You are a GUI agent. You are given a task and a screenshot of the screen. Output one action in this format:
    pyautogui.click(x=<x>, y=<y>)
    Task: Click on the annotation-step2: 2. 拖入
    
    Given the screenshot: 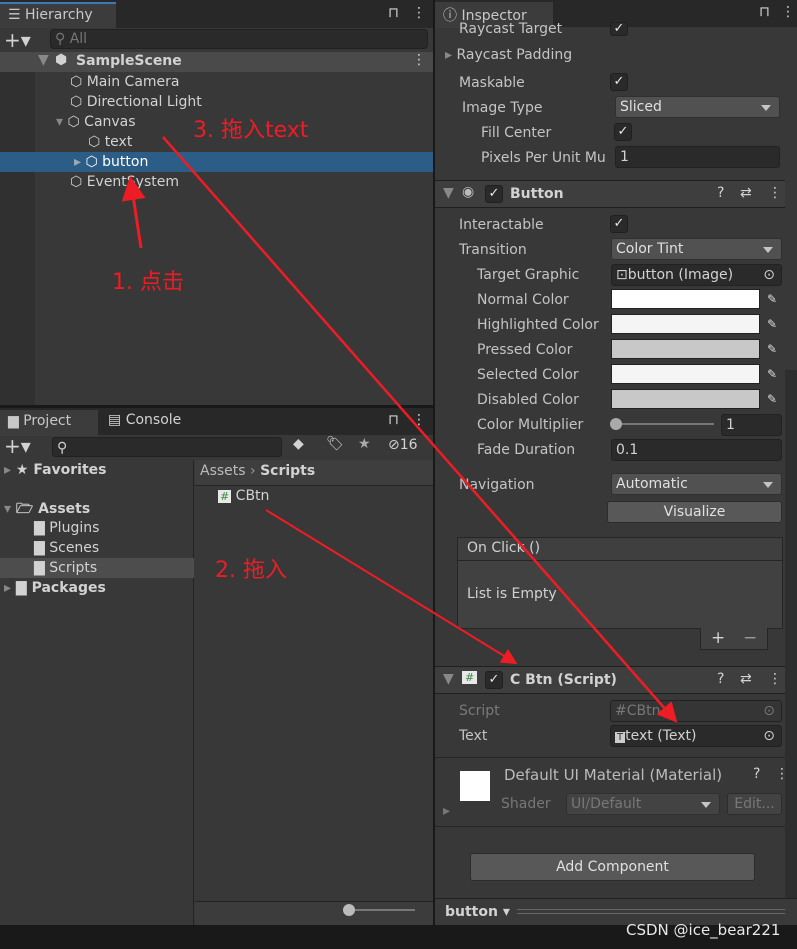 What is the action you would take?
    pyautogui.click(x=251, y=570)
    